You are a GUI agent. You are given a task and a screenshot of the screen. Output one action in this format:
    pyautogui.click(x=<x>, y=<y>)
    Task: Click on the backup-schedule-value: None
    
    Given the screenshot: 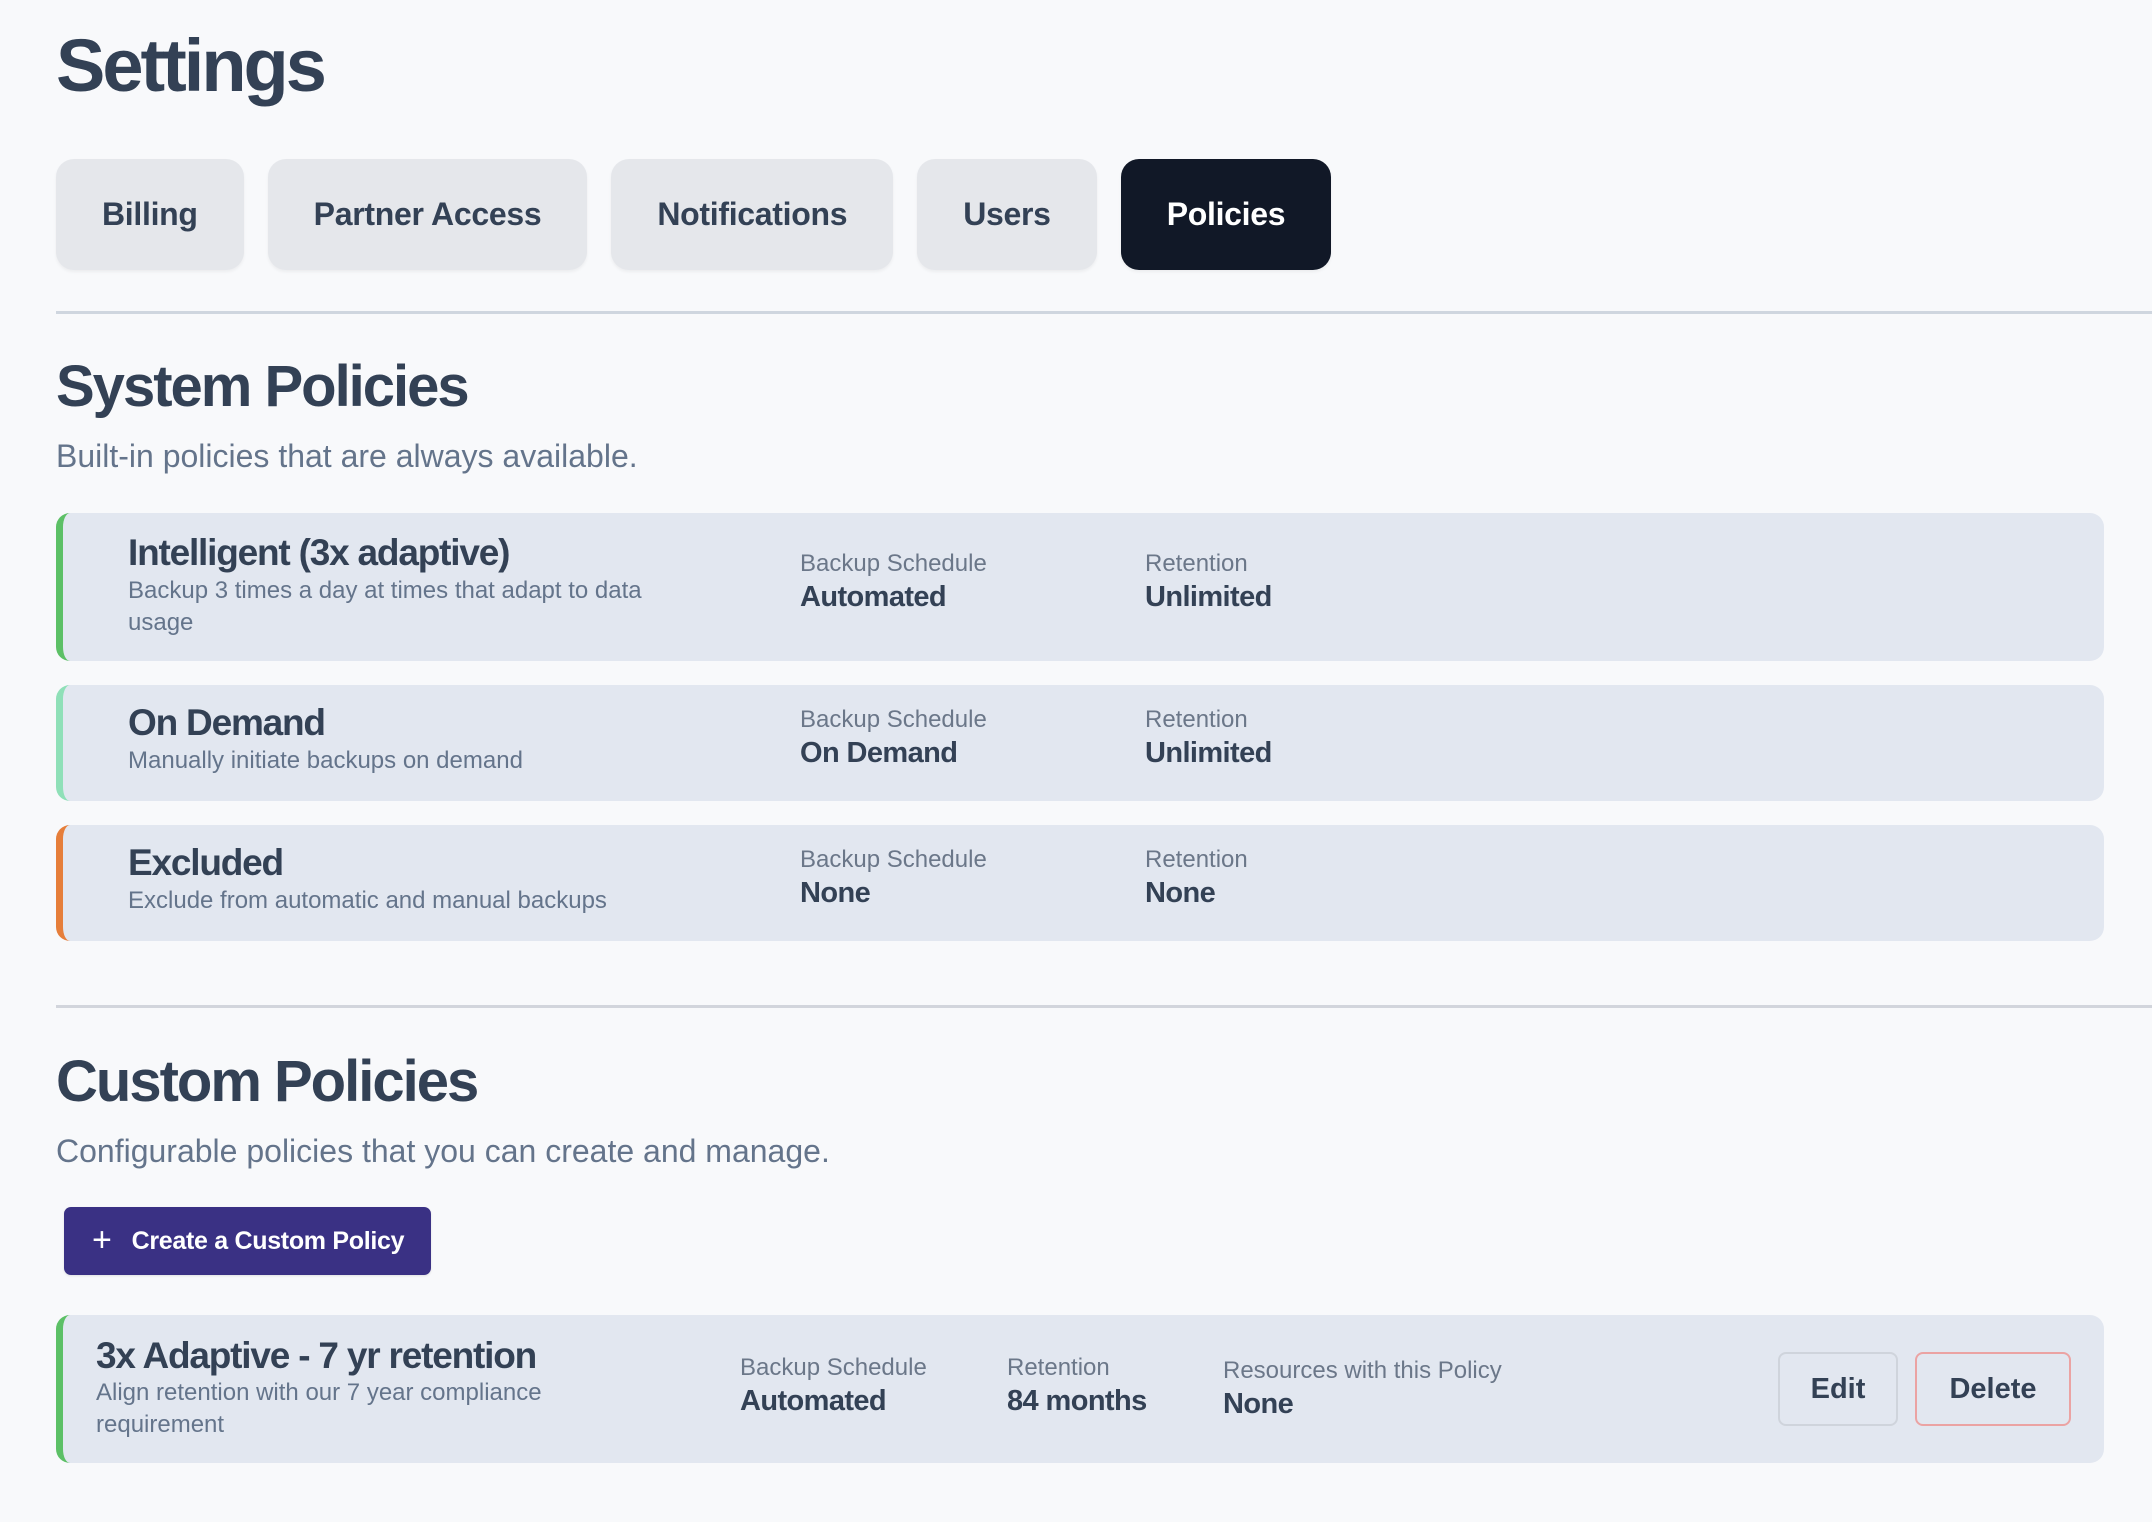 What is the action you would take?
    pyautogui.click(x=835, y=893)
    